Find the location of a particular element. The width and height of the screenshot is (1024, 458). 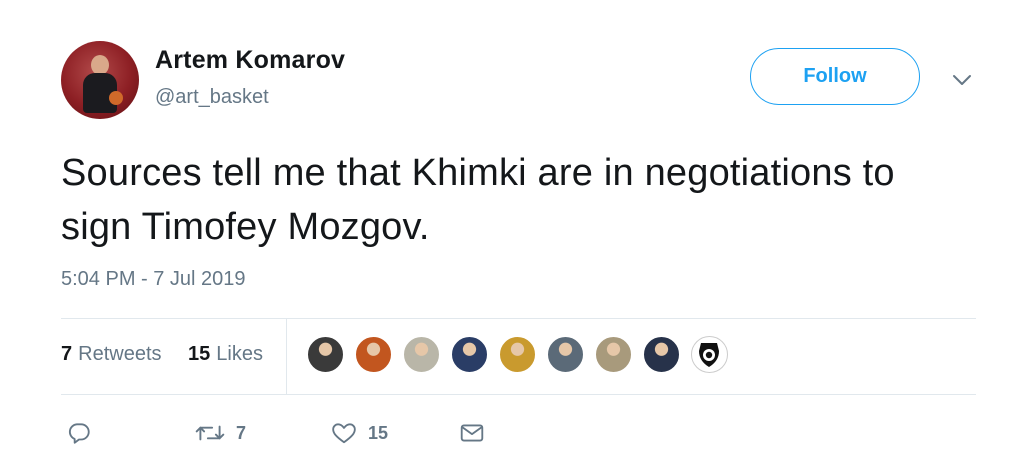

retweet-button: 7 is located at coordinates (220, 433).